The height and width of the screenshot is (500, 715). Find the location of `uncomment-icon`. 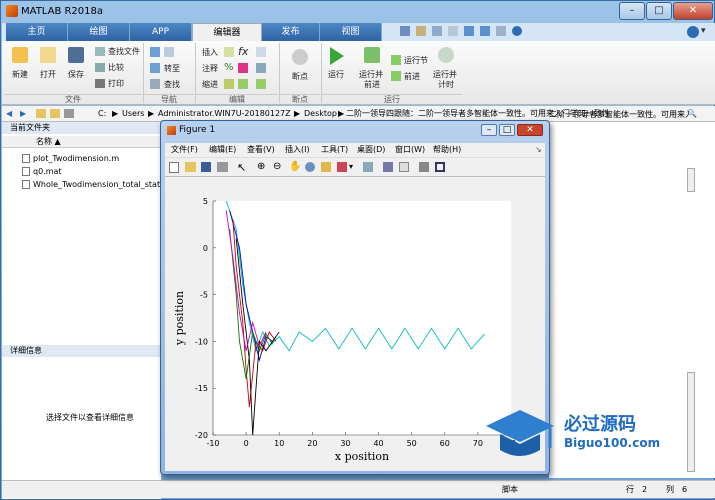

uncomment-icon is located at coordinates (243, 68).